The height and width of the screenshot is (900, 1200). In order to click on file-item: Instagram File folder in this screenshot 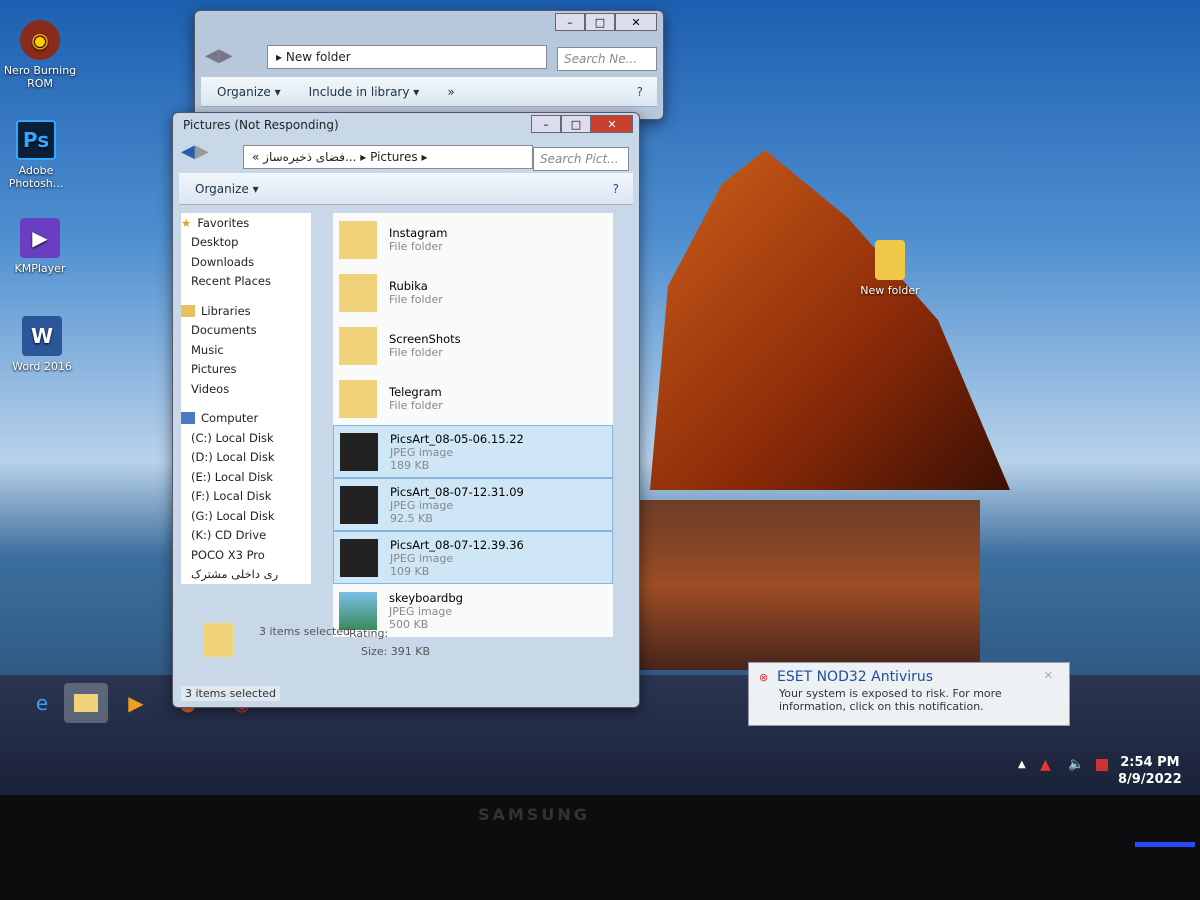, I will do `click(473, 239)`.